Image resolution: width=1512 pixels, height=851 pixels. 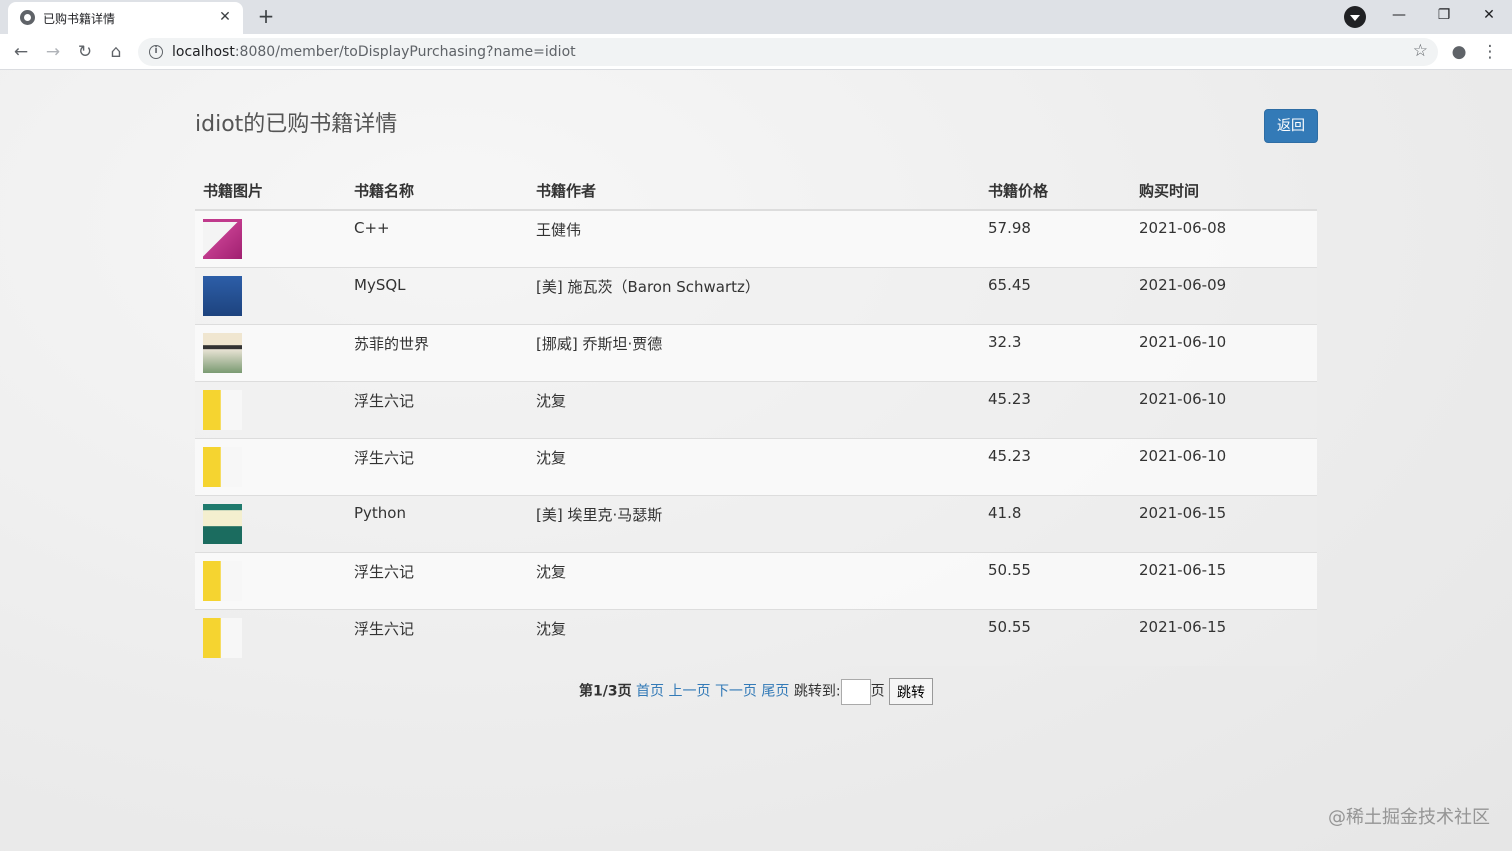 What do you see at coordinates (1055, 353) in the screenshot?
I see `book-price: 32.3` at bounding box center [1055, 353].